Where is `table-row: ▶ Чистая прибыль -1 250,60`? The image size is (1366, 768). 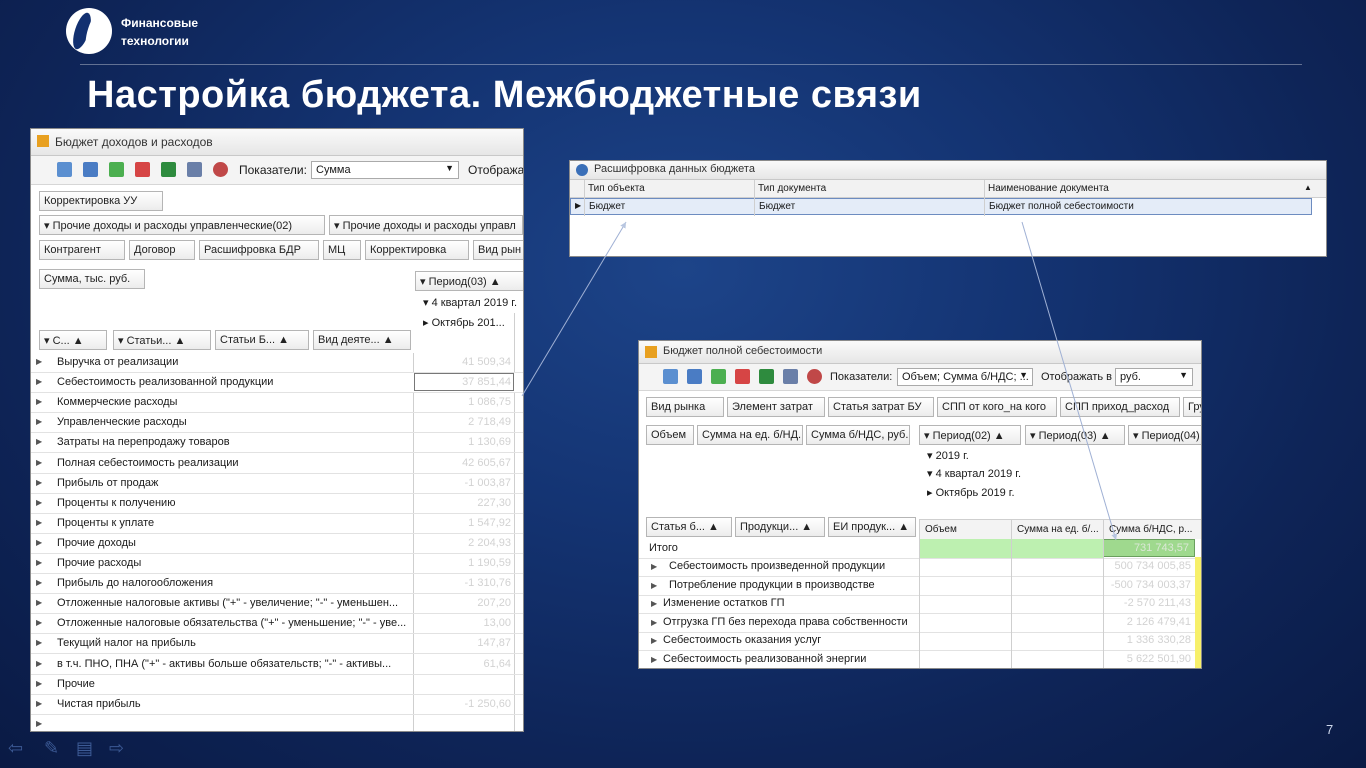
table-row: ▶ Чистая прибыль -1 250,60 is located at coordinates (277, 705).